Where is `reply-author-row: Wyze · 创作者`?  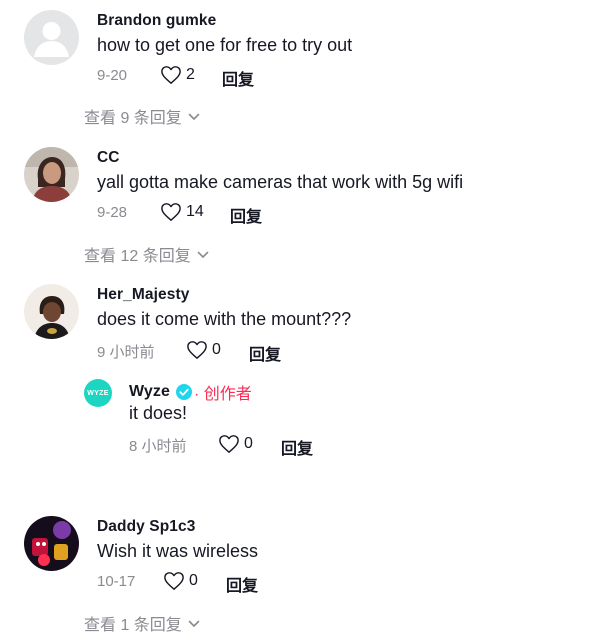 reply-author-row: Wyze · 创作者 is located at coordinates (190, 392).